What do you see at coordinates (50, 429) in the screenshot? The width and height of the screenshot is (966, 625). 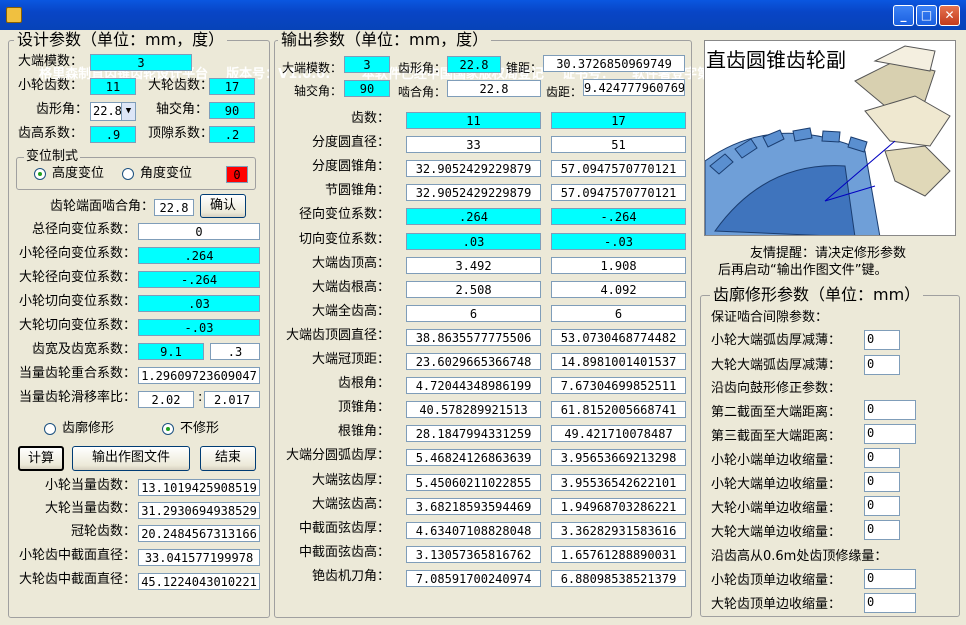 I see `modify-radio` at bounding box center [50, 429].